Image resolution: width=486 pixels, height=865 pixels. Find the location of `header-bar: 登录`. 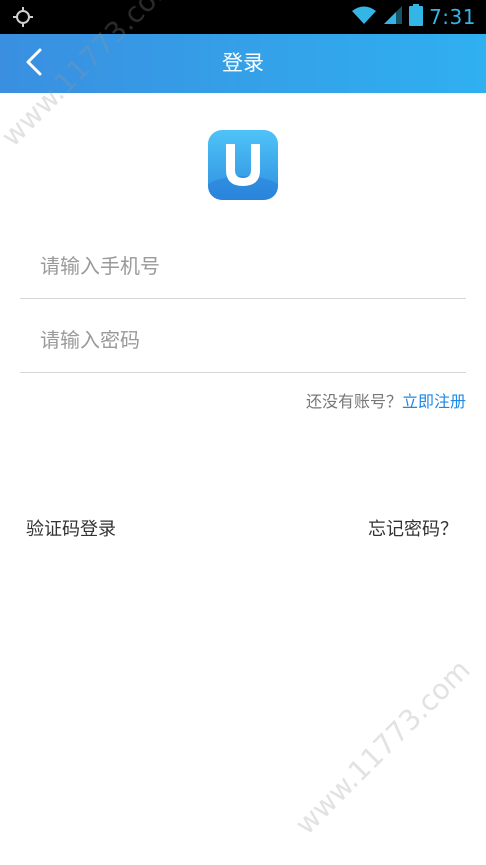

header-bar: 登录 is located at coordinates (243, 63).